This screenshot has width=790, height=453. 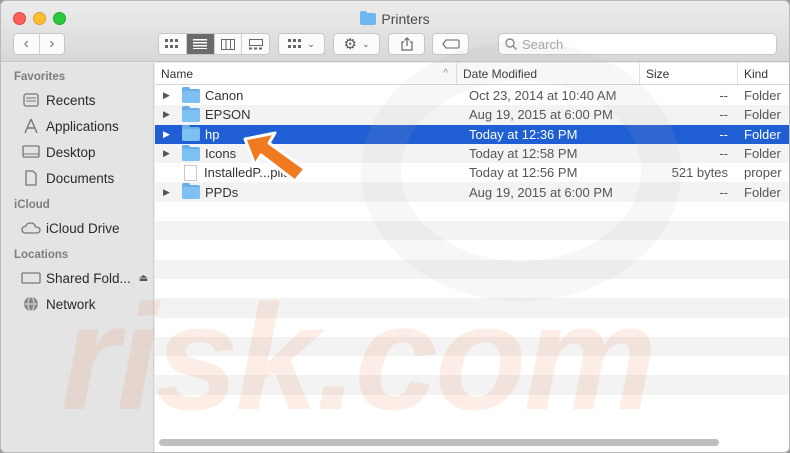 I want to click on sidebar-item-network: Network, so click(x=77, y=304).